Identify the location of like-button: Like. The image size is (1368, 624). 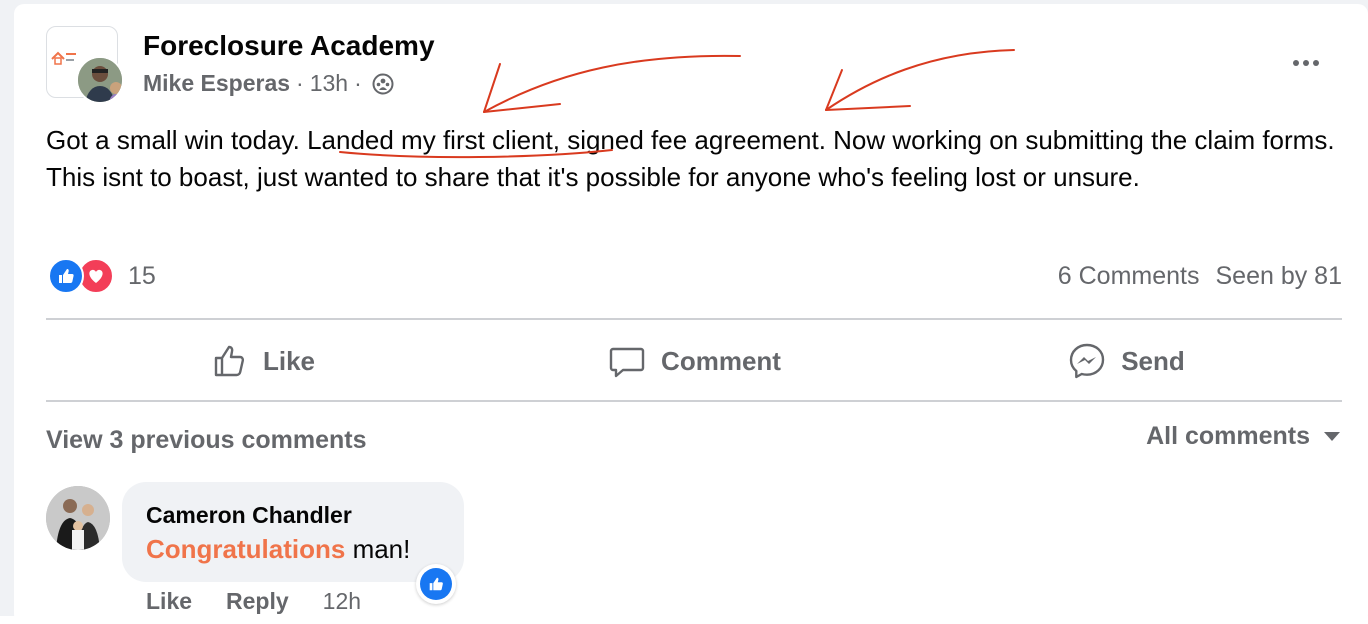
(262, 361).